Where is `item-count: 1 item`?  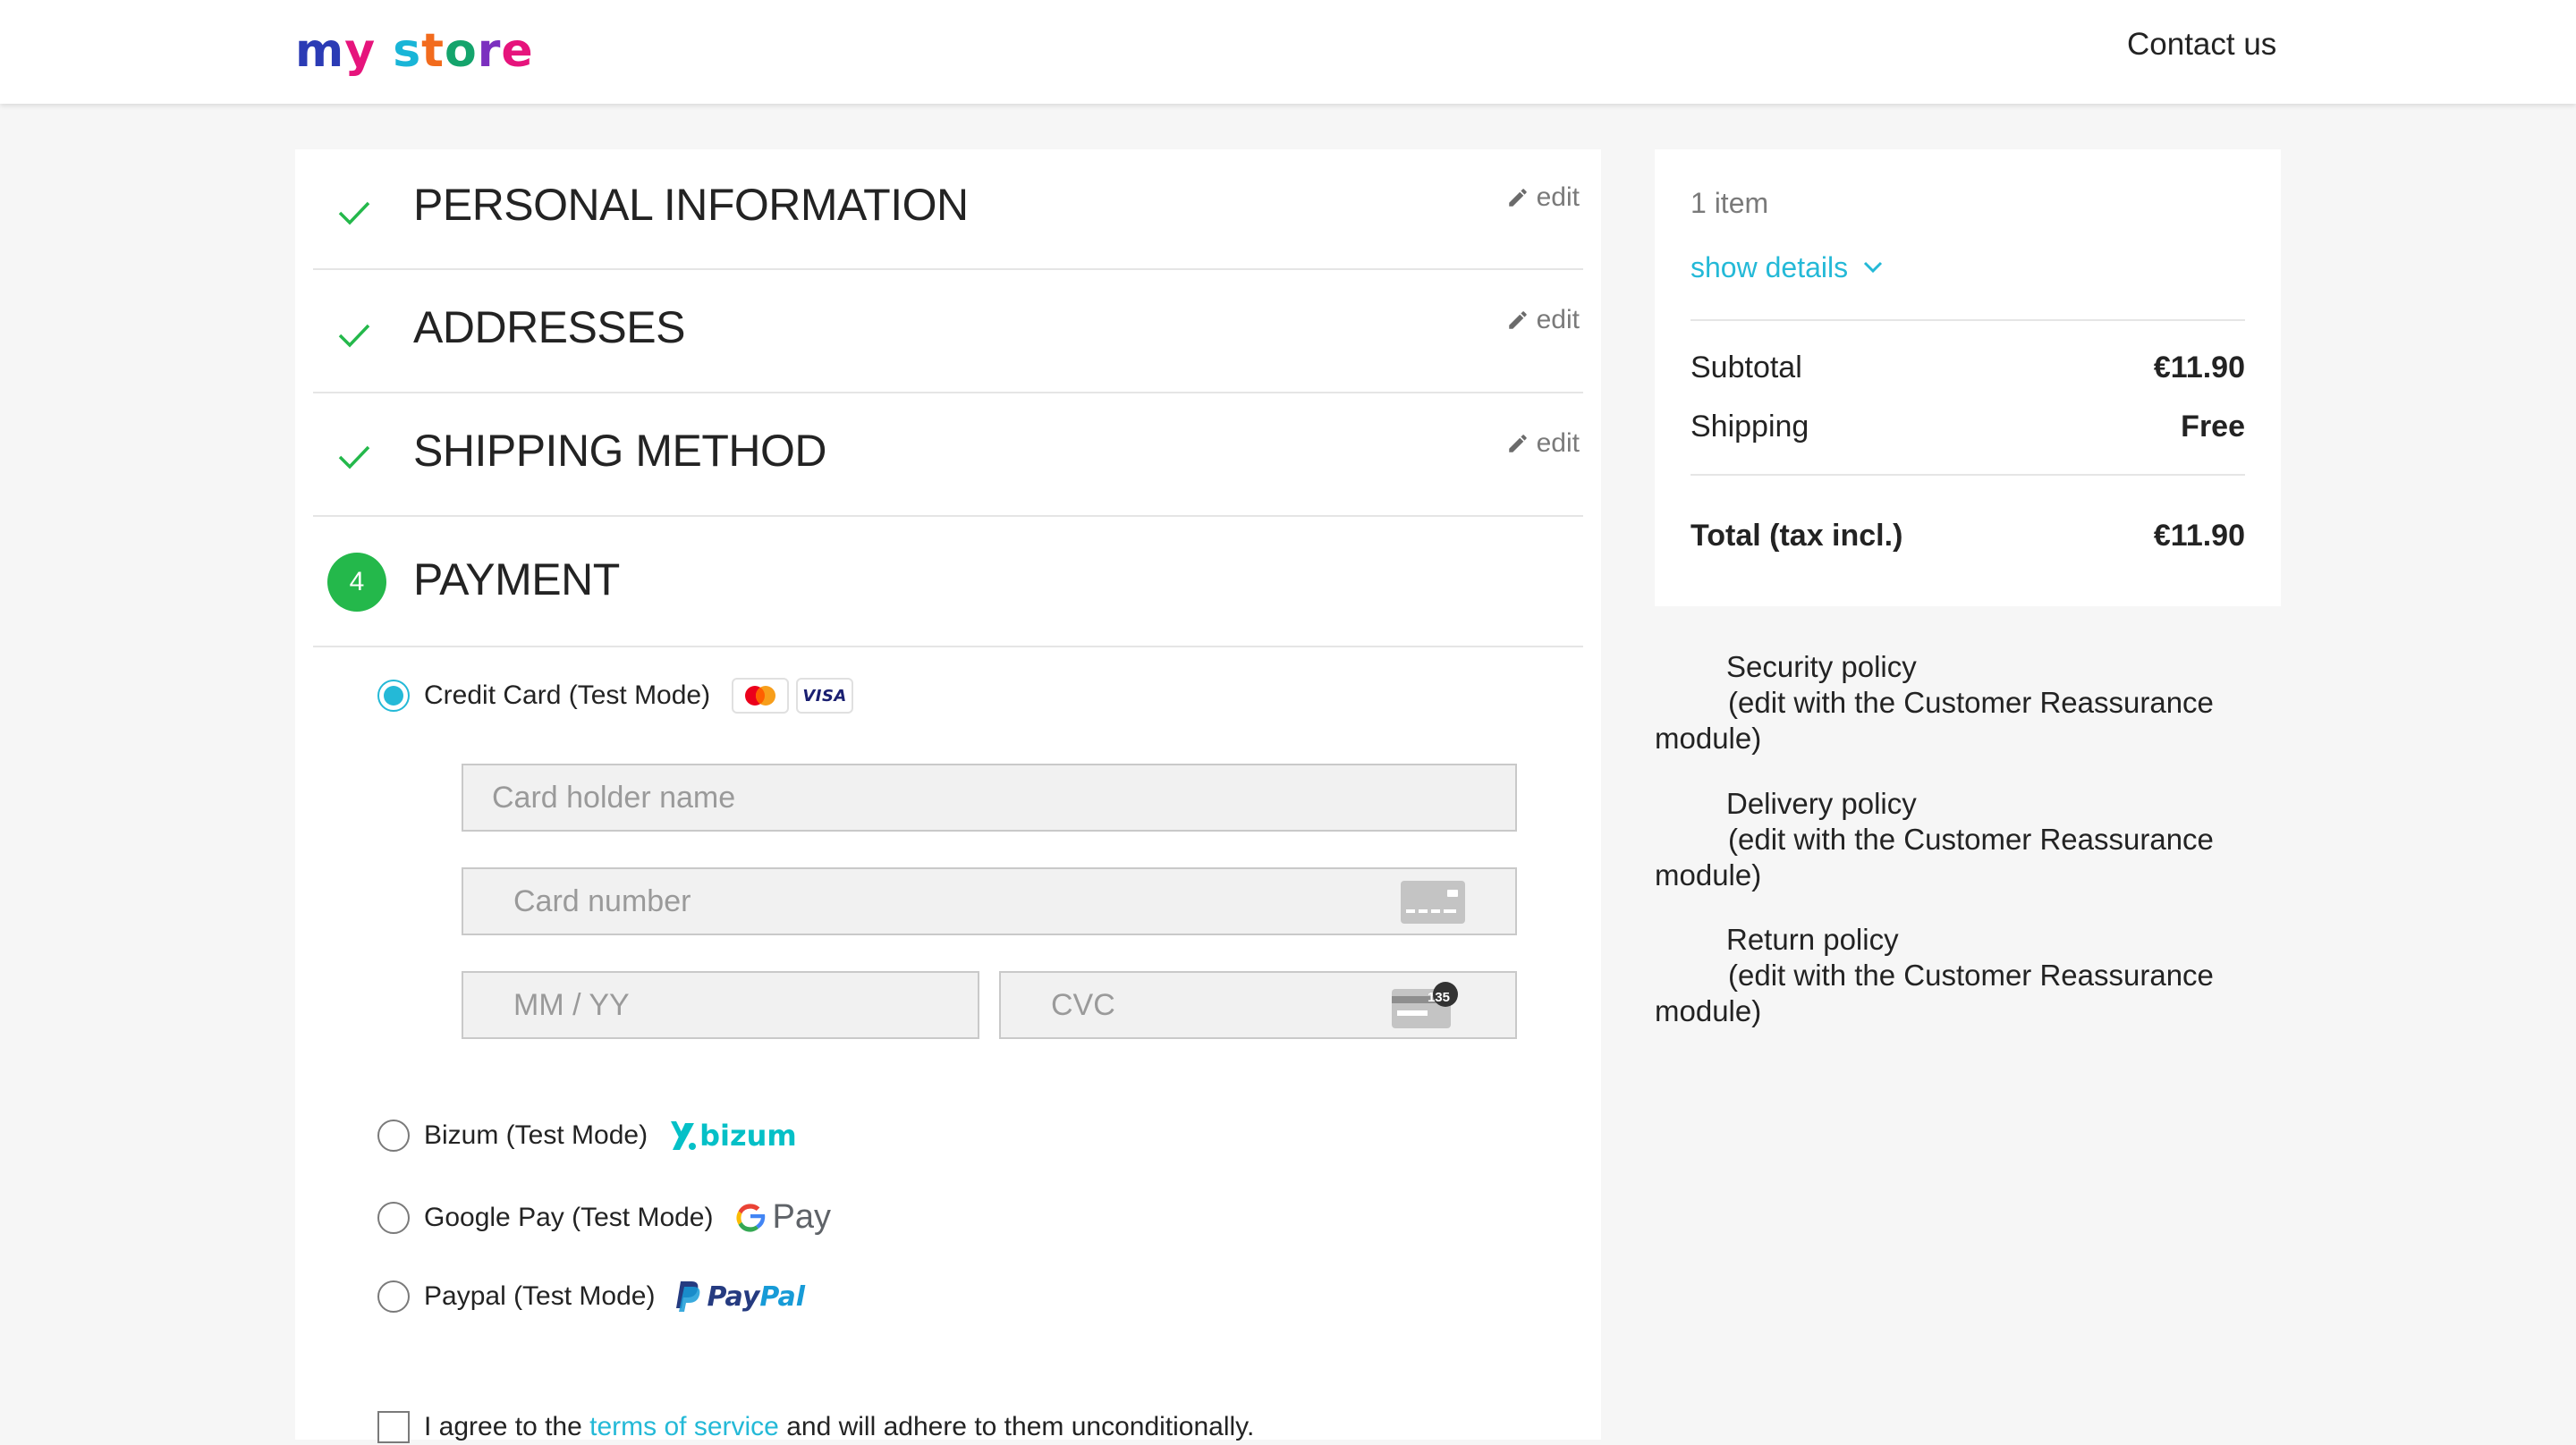 item-count: 1 item is located at coordinates (1729, 203).